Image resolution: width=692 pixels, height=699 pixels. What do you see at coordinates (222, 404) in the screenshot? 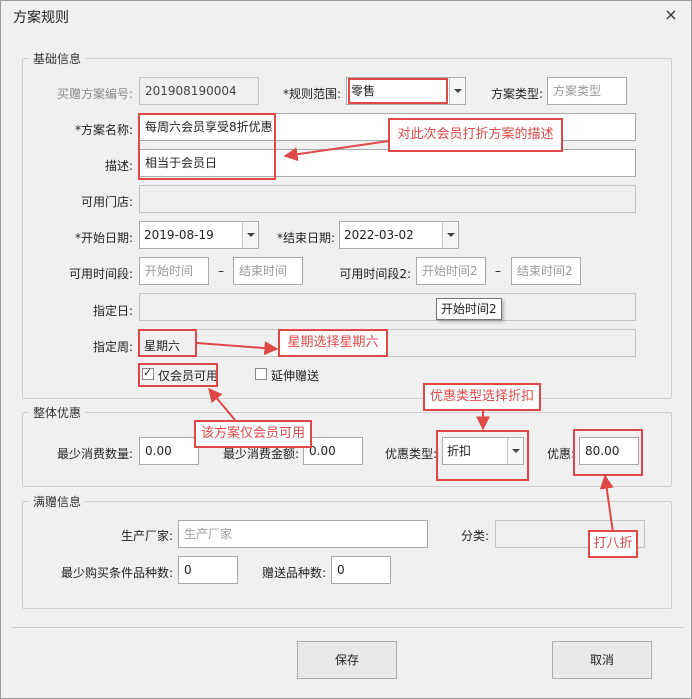
I see `member-arrow` at bounding box center [222, 404].